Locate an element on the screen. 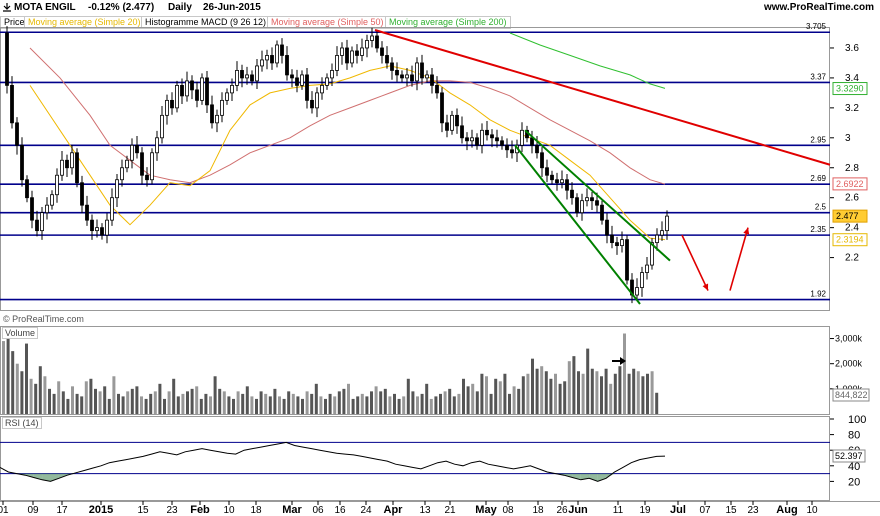 This screenshot has height=516, width=880. sma200-line is located at coordinates (587, 60).